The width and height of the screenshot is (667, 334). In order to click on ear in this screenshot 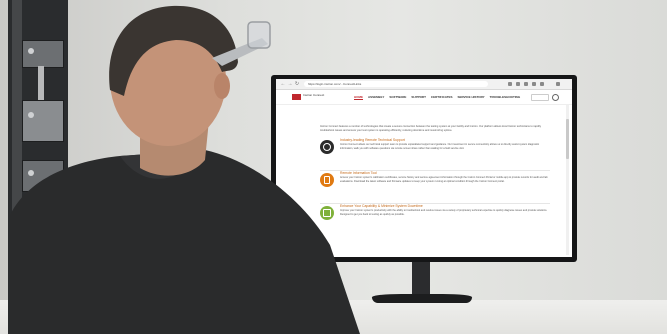, I will do `click(222, 86)`.